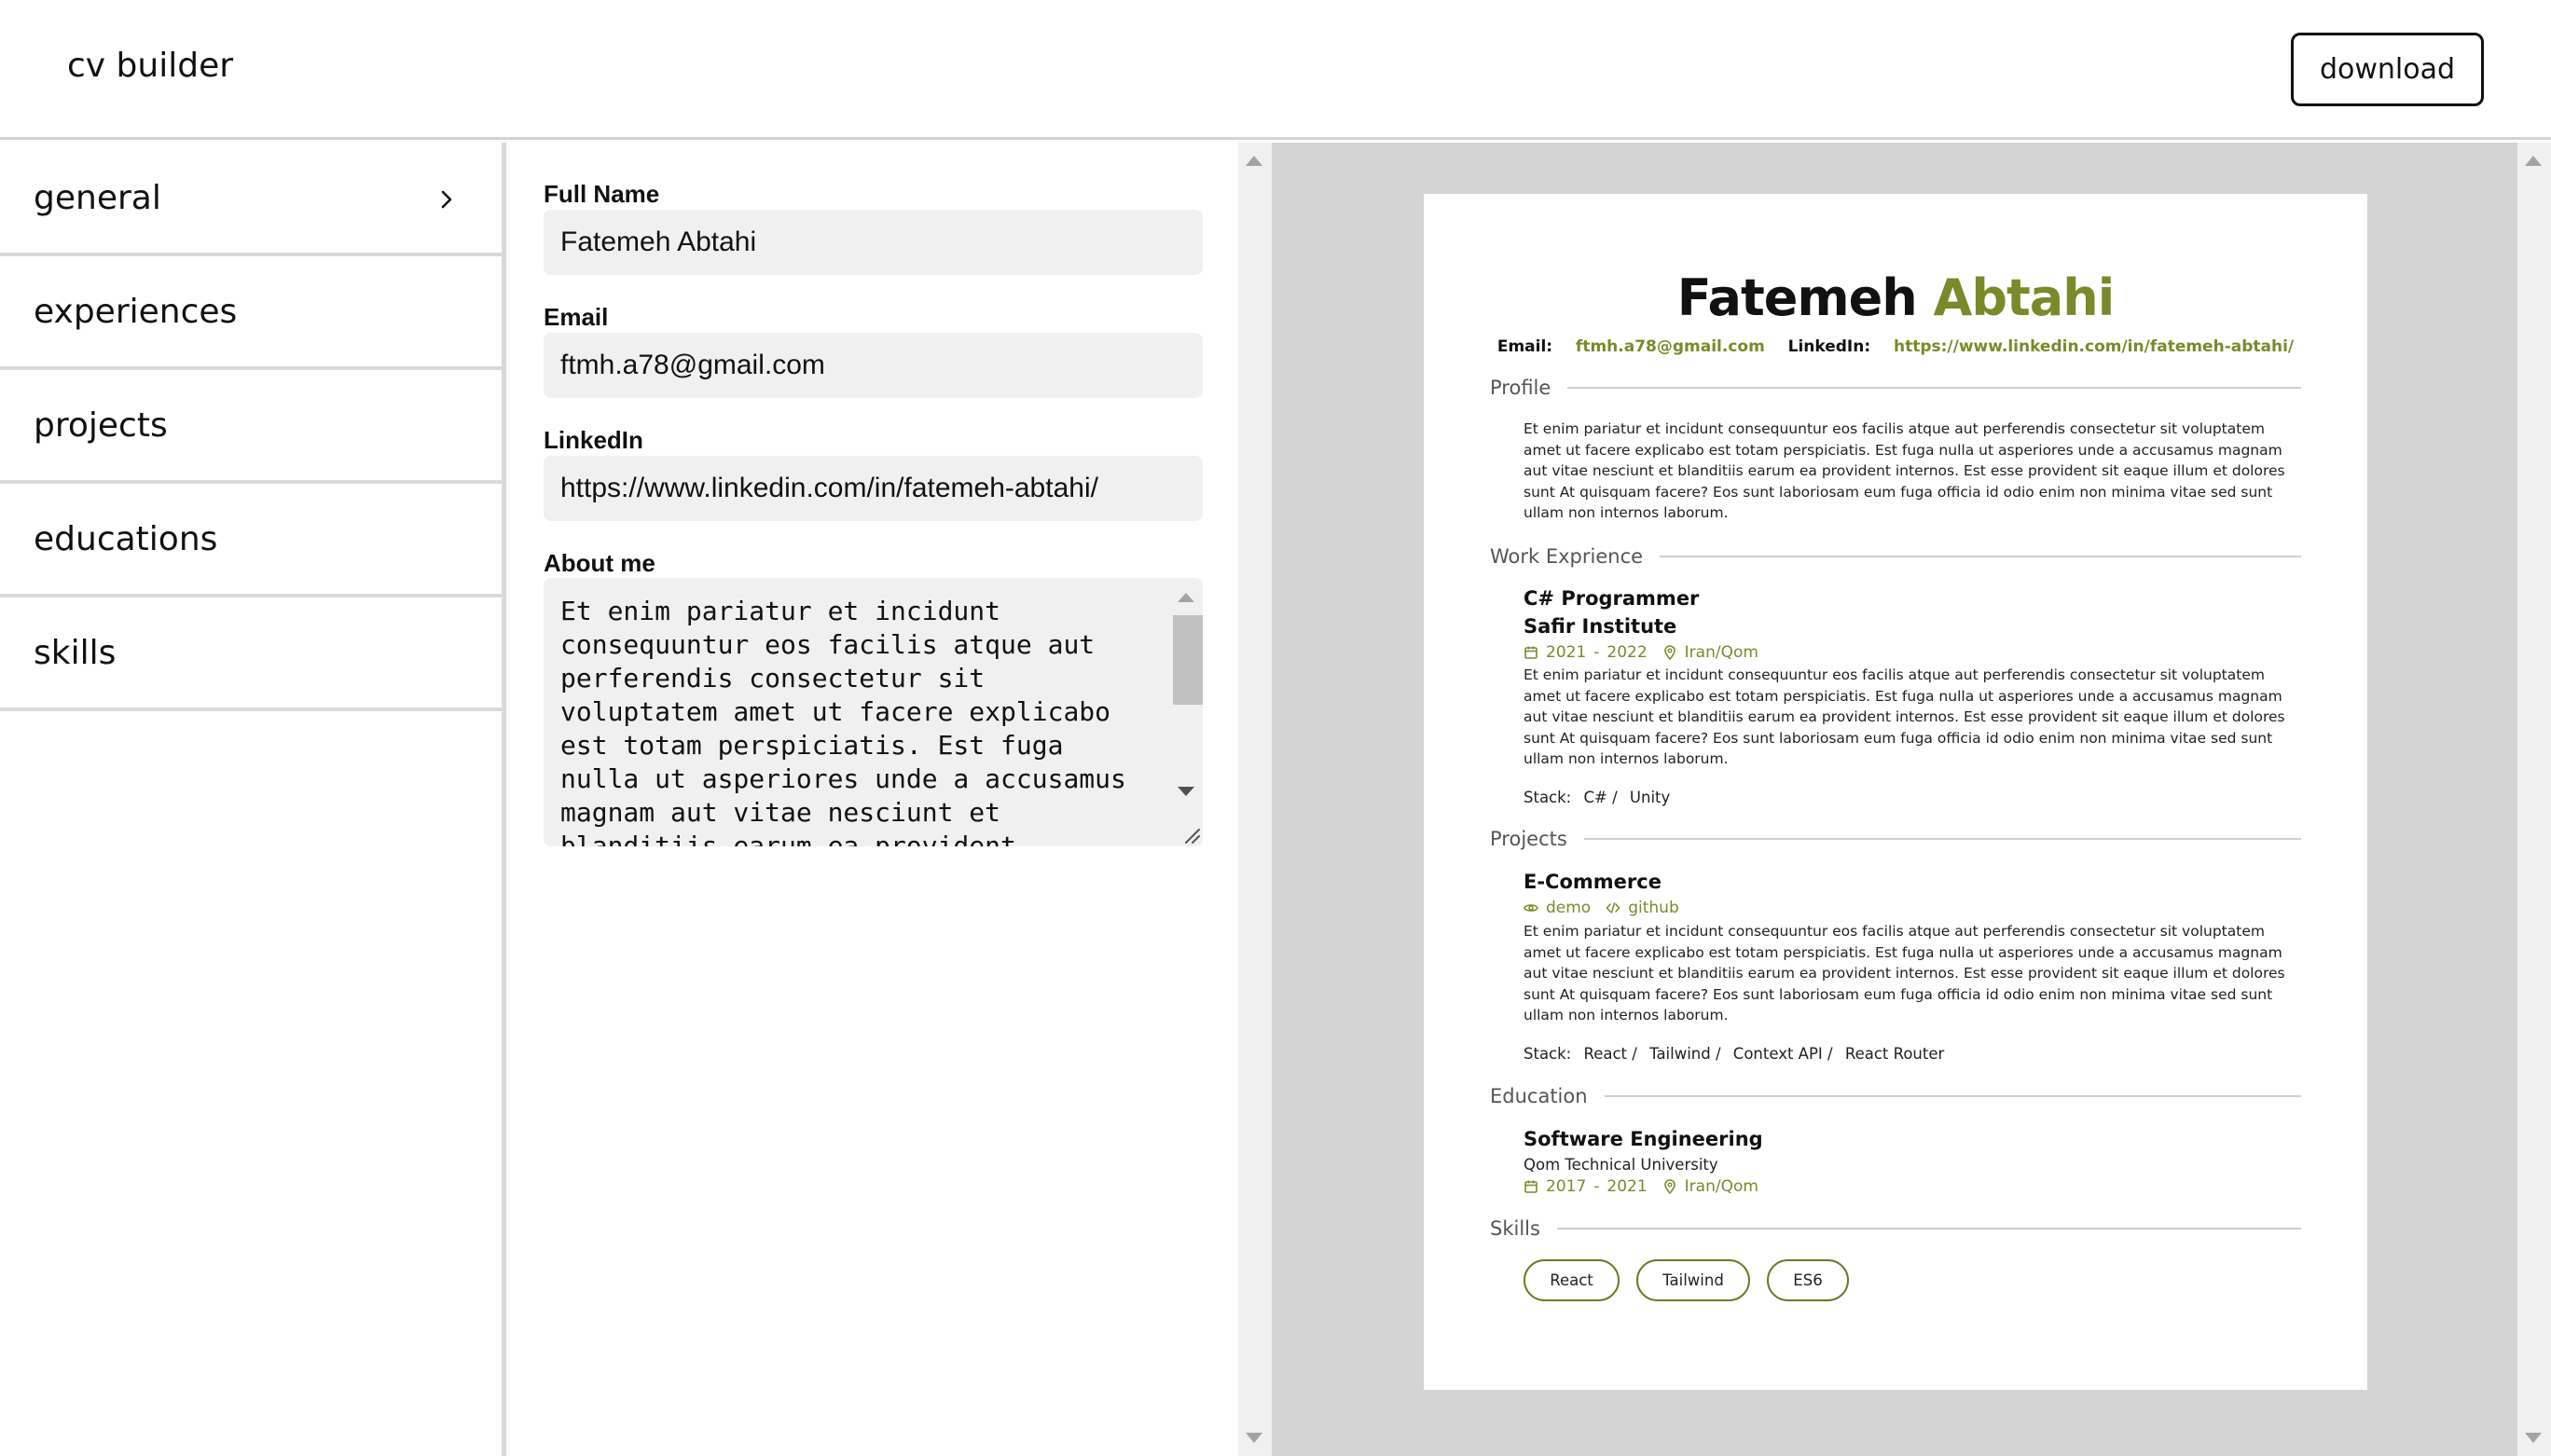  I want to click on projects-section-heading: Projects, so click(1895, 839).